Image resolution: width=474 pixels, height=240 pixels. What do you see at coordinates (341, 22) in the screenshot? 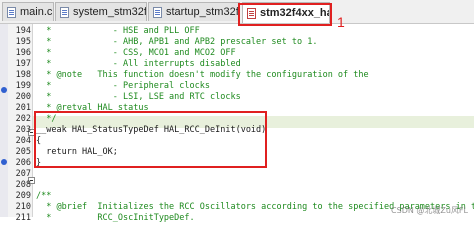
I see `annotation-number: 1` at bounding box center [341, 22].